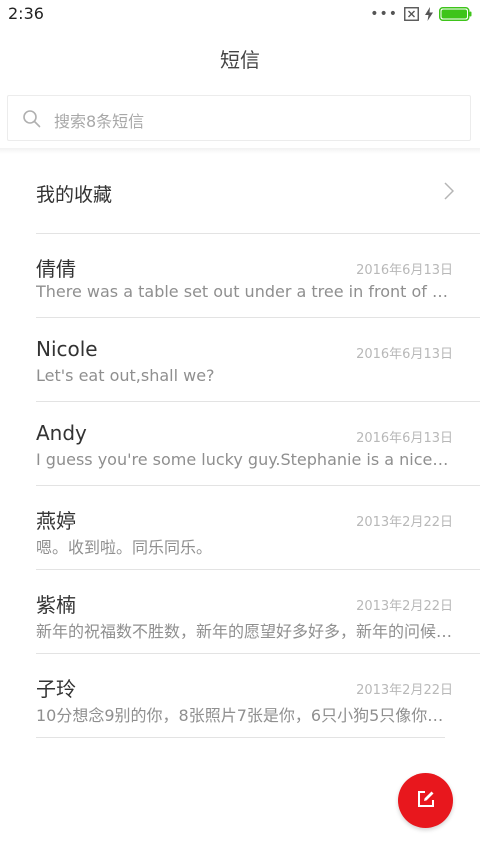  Describe the element at coordinates (421, 14) in the screenshot. I see `status-icons: •••` at that location.